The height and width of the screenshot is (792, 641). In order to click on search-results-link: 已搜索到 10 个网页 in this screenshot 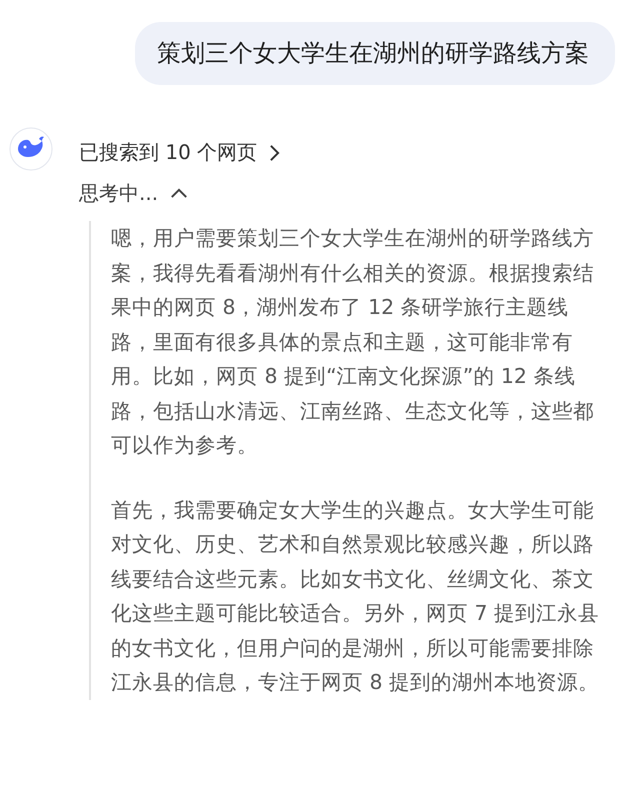, I will do `click(179, 152)`.